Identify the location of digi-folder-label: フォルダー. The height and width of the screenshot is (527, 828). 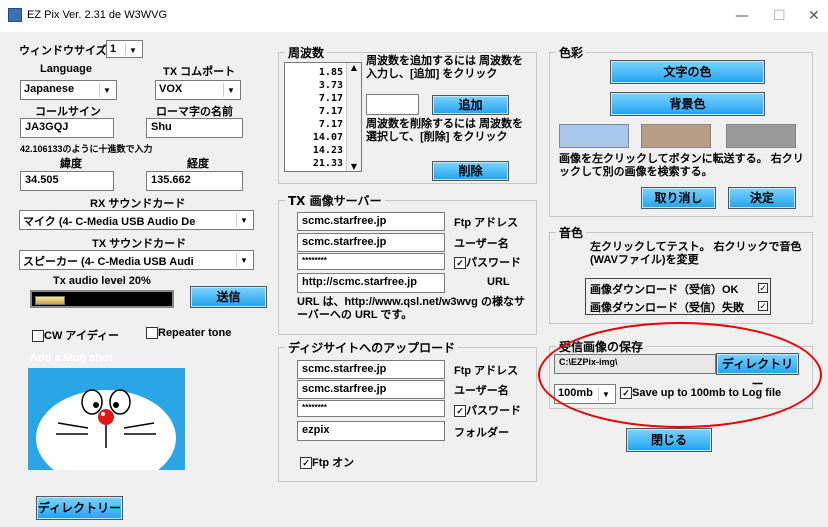
(481, 433).